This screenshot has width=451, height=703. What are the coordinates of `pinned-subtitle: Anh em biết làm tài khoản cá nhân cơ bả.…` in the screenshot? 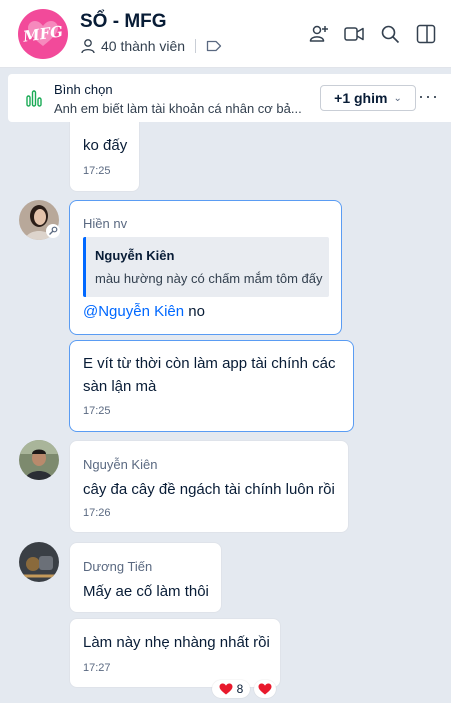 It's located at (178, 108).